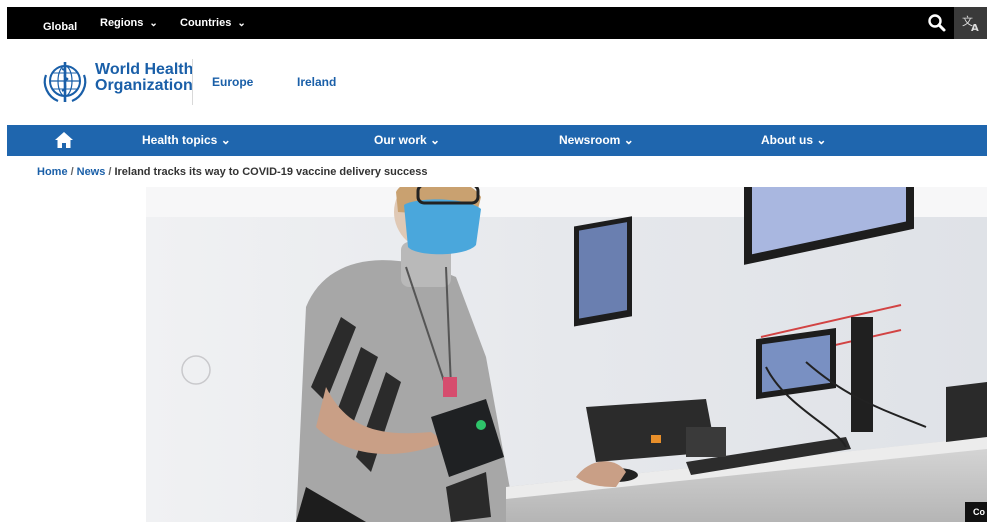  I want to click on search-icon, so click(937, 23).